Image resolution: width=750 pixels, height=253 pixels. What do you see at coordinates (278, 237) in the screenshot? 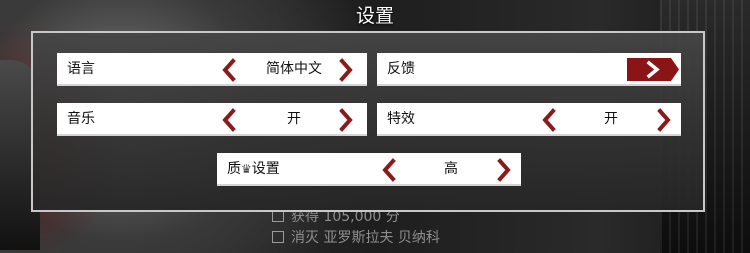
I see `checkbox-icon` at bounding box center [278, 237].